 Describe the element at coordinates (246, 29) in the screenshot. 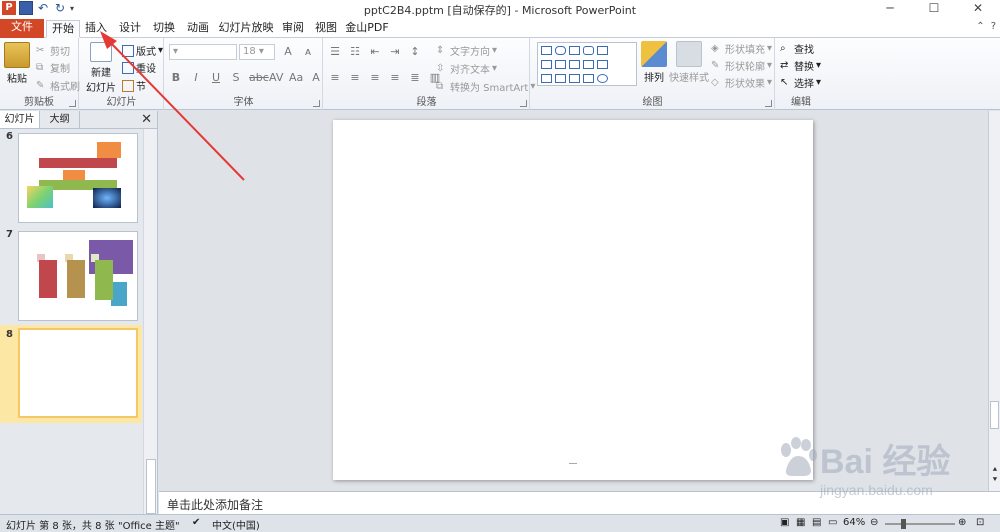

I see `tab-slideshow: 幻灯片放映` at that location.